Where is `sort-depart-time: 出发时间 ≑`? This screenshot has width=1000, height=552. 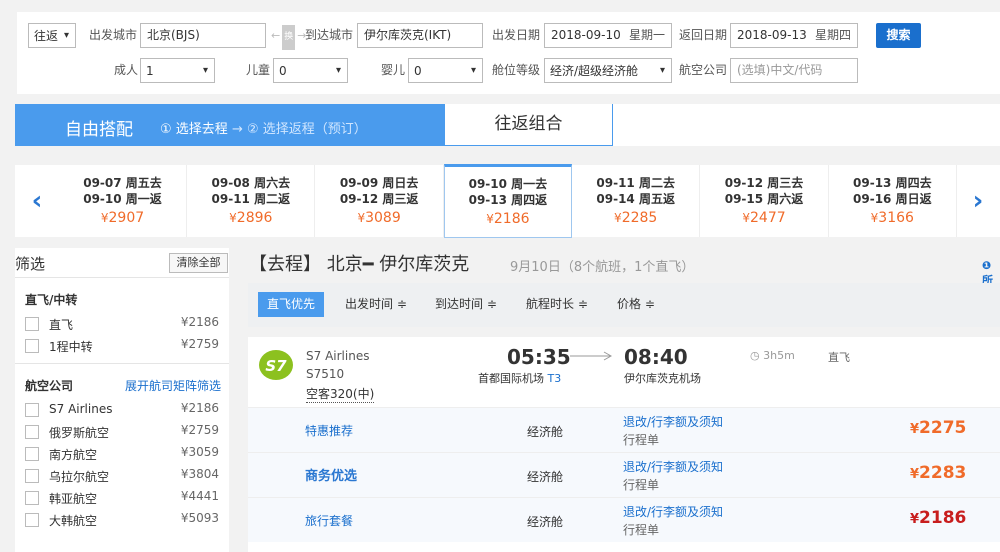
sort-depart-time: 出发时间 ≑ is located at coordinates (376, 304).